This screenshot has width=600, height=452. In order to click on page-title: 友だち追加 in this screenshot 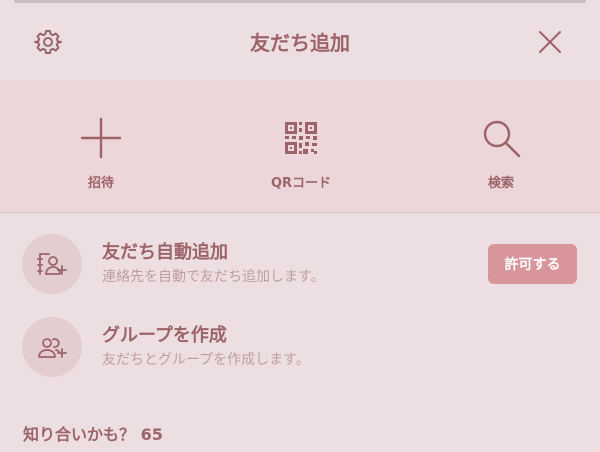, I will do `click(300, 43)`.